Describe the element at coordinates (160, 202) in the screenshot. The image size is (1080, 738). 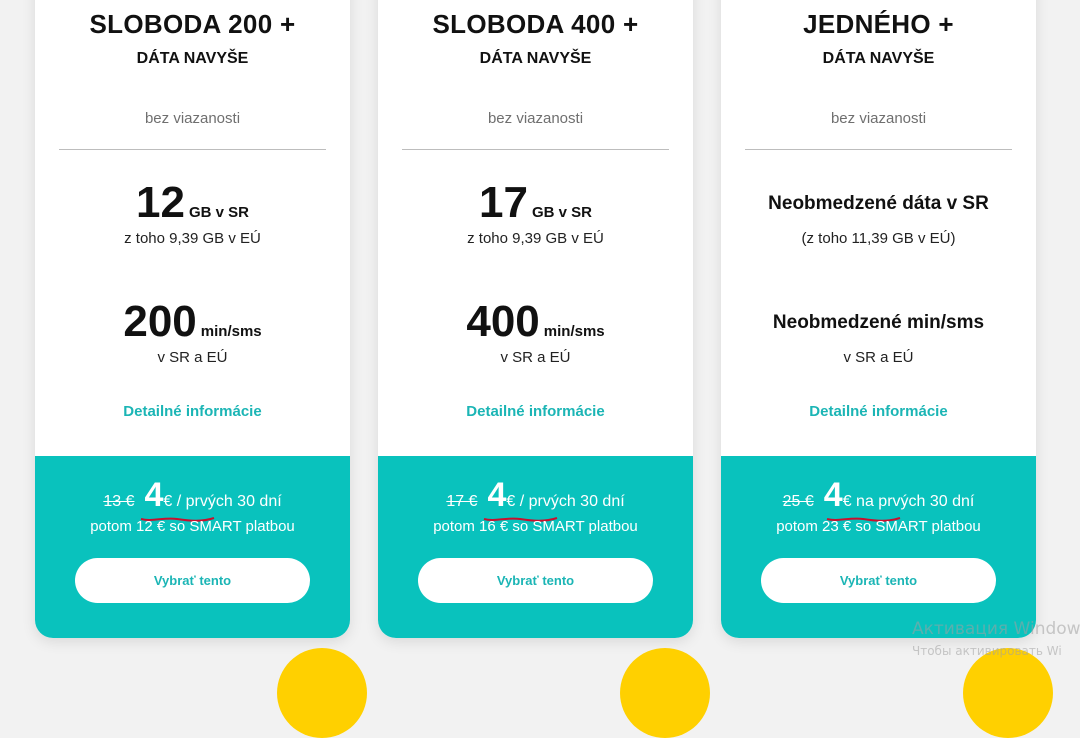
I see `data-amount: 12` at that location.